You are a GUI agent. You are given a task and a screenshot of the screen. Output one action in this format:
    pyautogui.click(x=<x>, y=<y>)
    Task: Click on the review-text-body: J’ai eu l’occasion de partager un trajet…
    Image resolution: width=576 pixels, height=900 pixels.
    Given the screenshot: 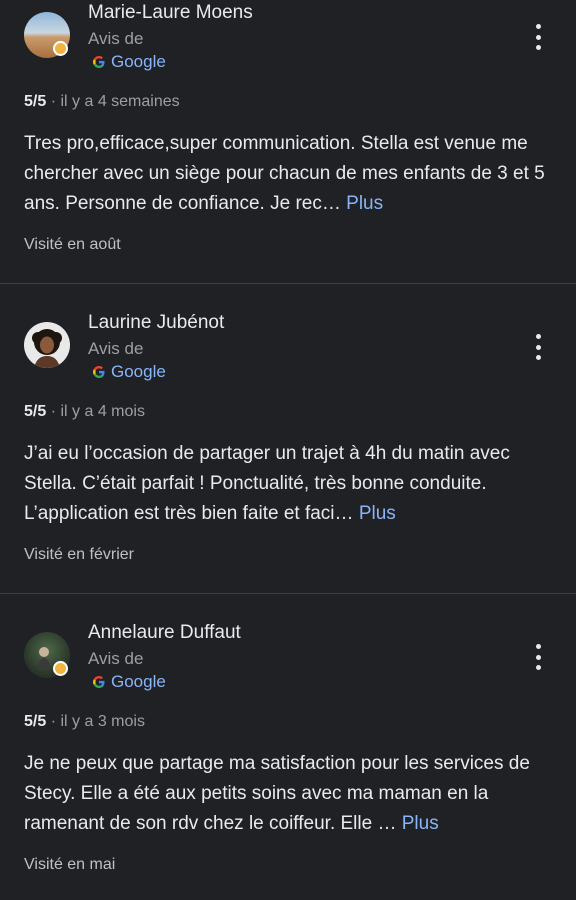 What is the action you would take?
    pyautogui.click(x=267, y=483)
    